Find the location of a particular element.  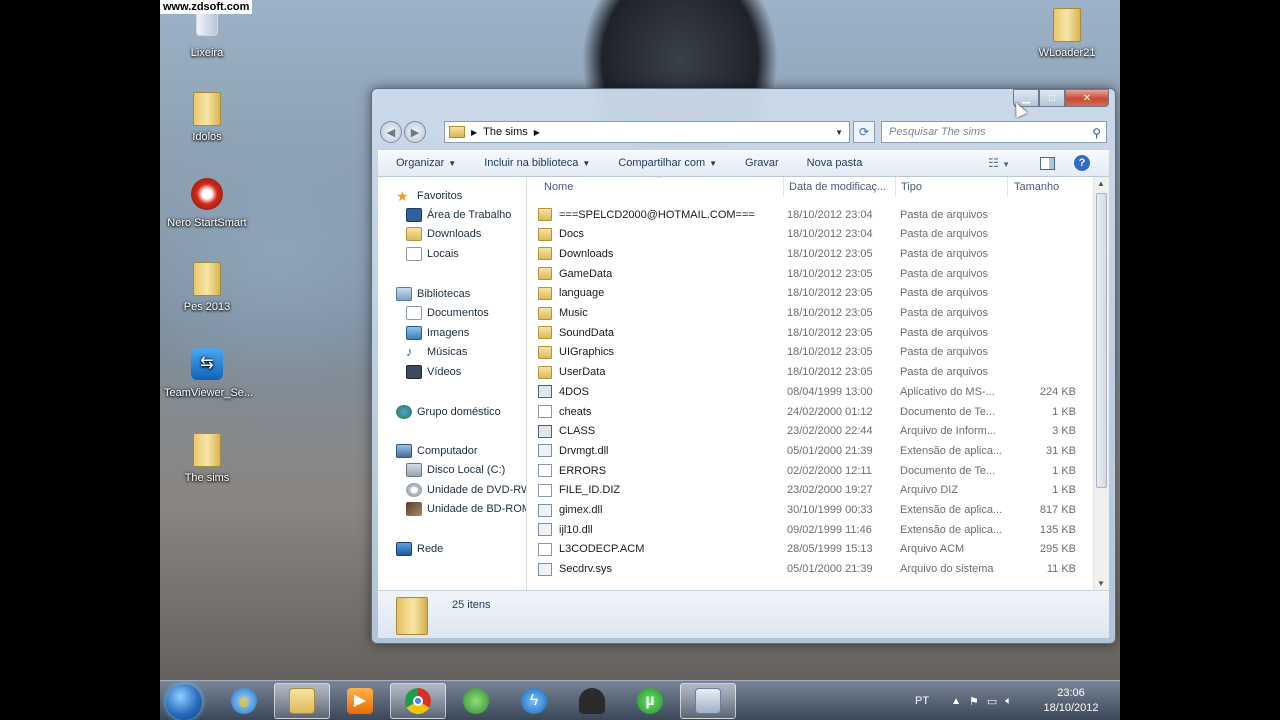

file-explorer-icon is located at coordinates (302, 701).